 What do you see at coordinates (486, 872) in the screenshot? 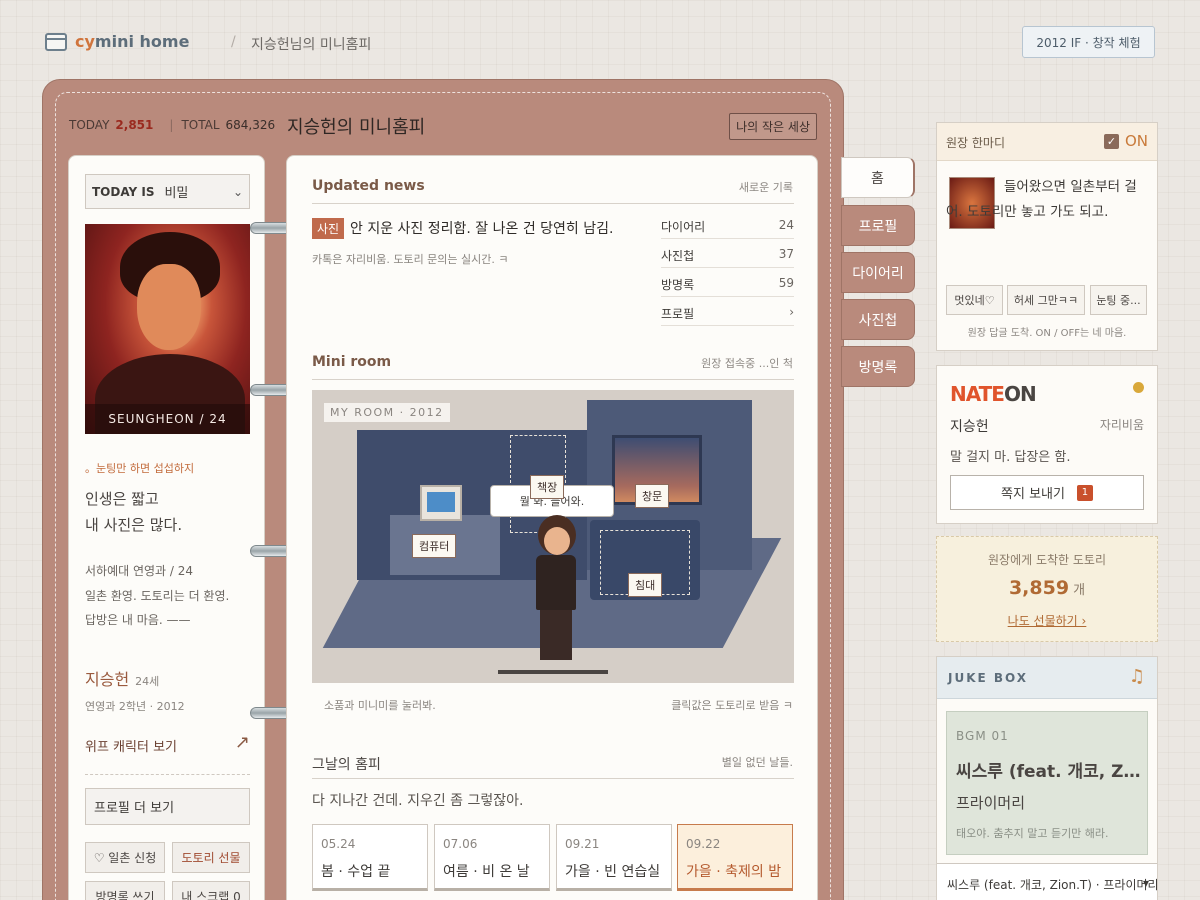
I see `memory-title: 여름 · 비 온 날` at bounding box center [486, 872].